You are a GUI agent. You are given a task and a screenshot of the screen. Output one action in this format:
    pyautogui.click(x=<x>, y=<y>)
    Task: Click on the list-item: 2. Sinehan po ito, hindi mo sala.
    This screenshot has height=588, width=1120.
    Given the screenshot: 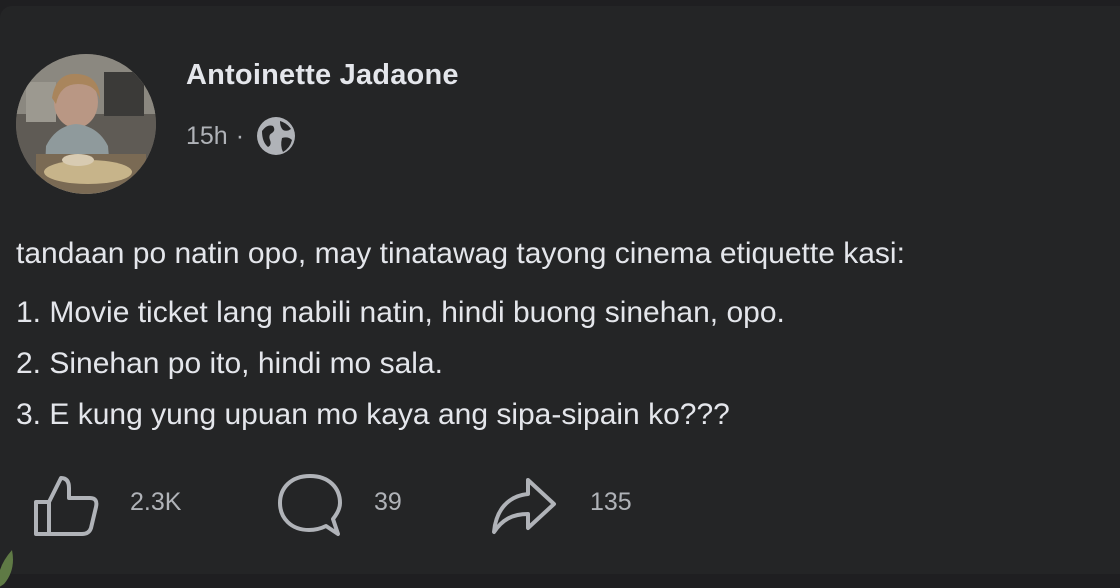 What is the action you would take?
    pyautogui.click(x=229, y=363)
    